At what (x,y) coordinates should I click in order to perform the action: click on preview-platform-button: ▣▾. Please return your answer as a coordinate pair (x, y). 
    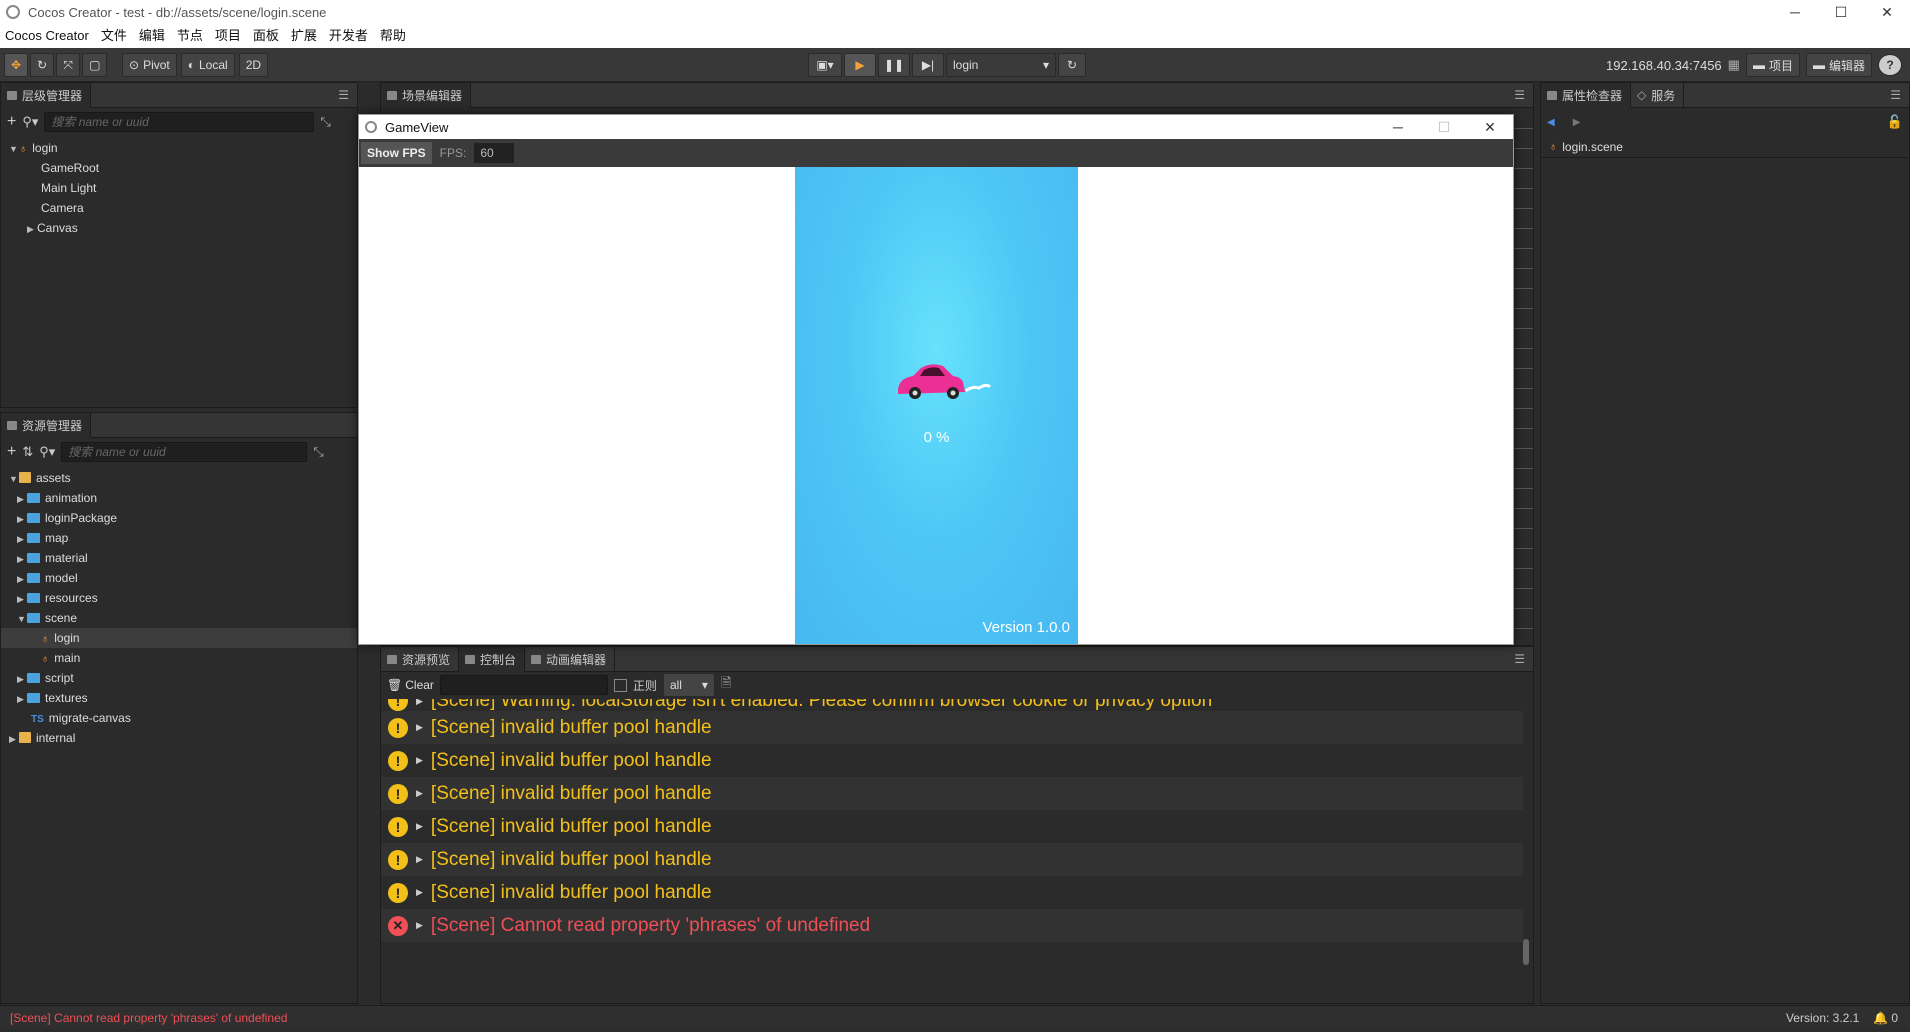
    Looking at the image, I should click on (825, 65).